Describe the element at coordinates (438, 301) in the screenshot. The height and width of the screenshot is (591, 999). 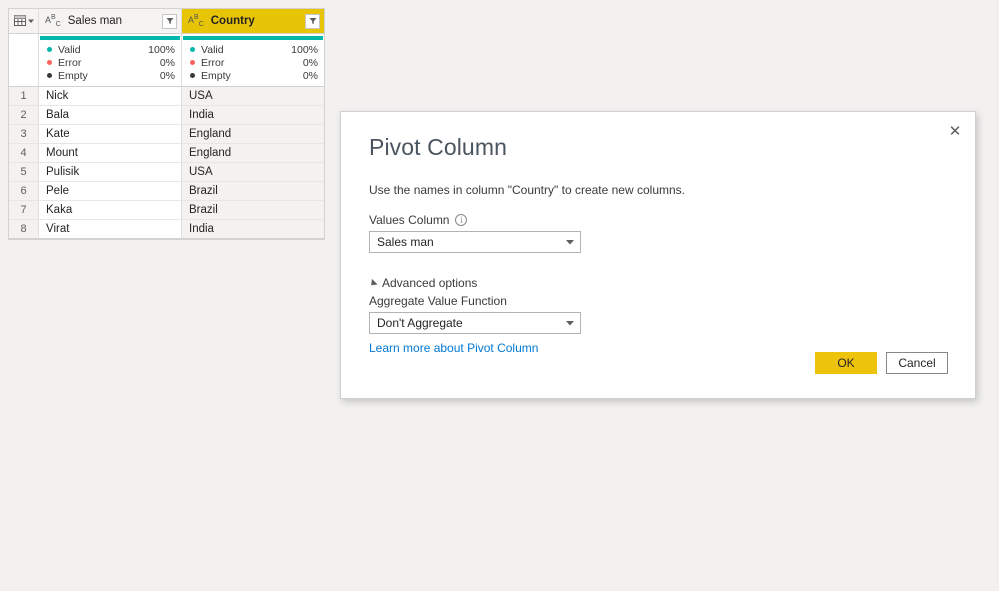
I see `aggregate-value-function-label: Aggregate Value Function` at that location.